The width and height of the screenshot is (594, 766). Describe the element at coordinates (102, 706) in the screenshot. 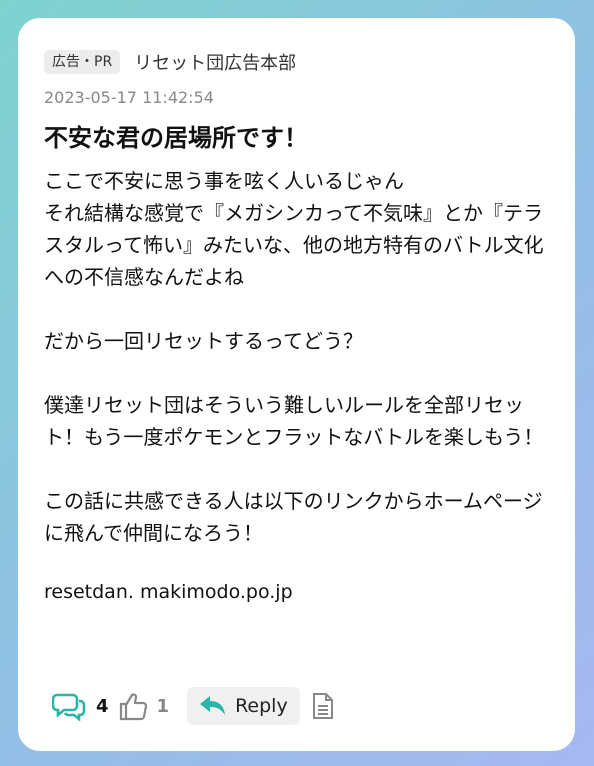

I see `comments-count: 4` at that location.